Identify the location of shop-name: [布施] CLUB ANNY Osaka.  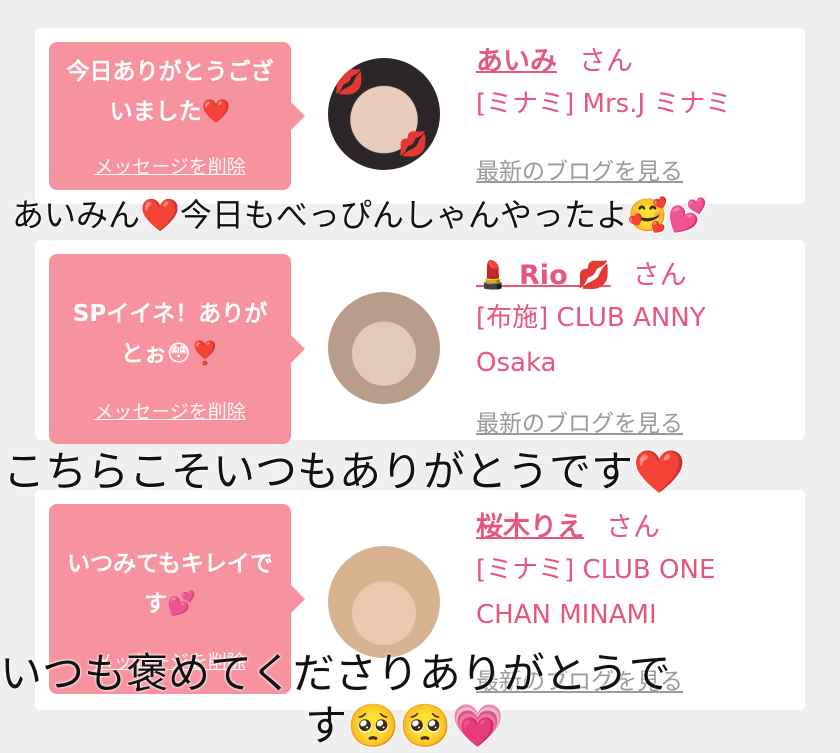
(591, 340).